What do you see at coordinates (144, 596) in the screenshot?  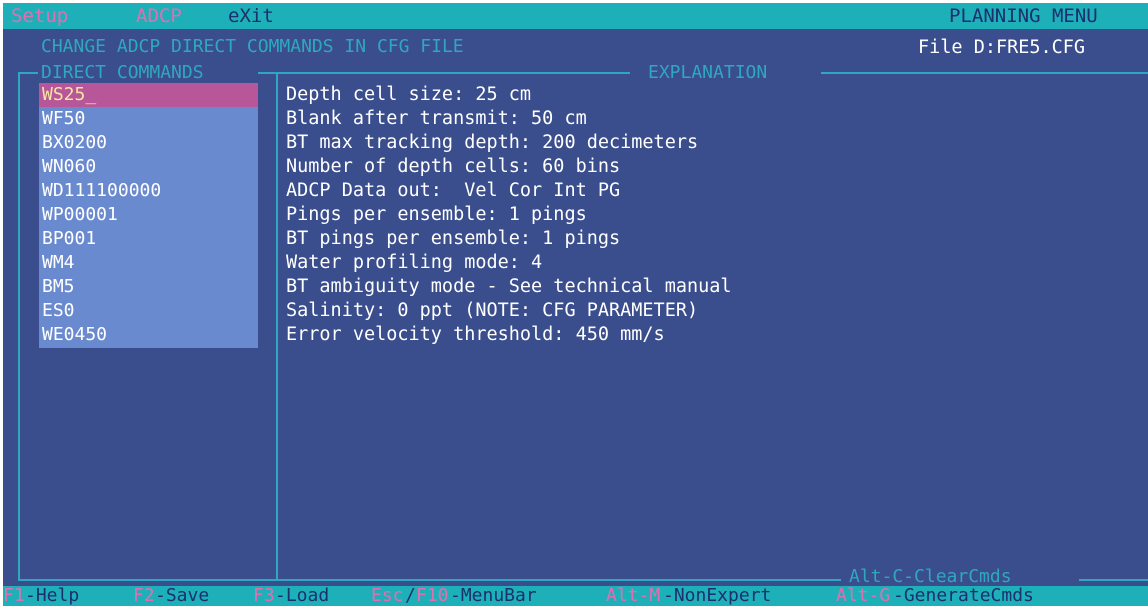 I see `f2-key: F2` at bounding box center [144, 596].